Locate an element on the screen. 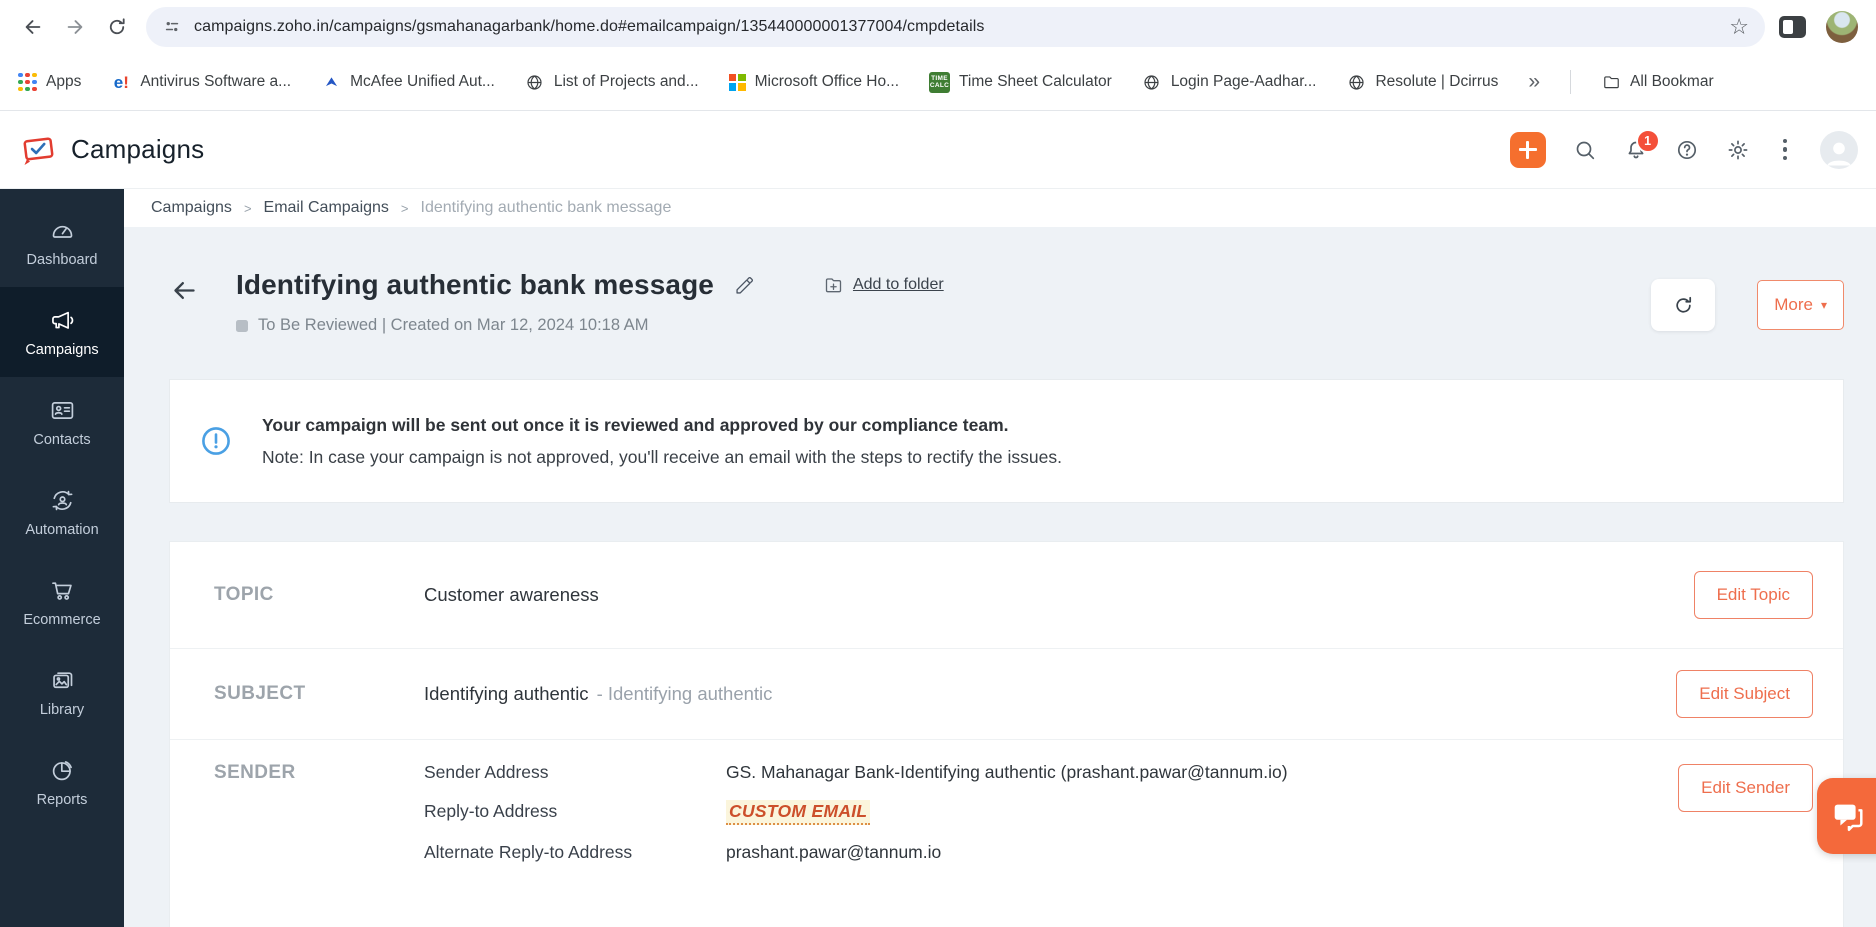 This screenshot has height=927, width=1876. edit-sender-button: Edit Sender is located at coordinates (1745, 788).